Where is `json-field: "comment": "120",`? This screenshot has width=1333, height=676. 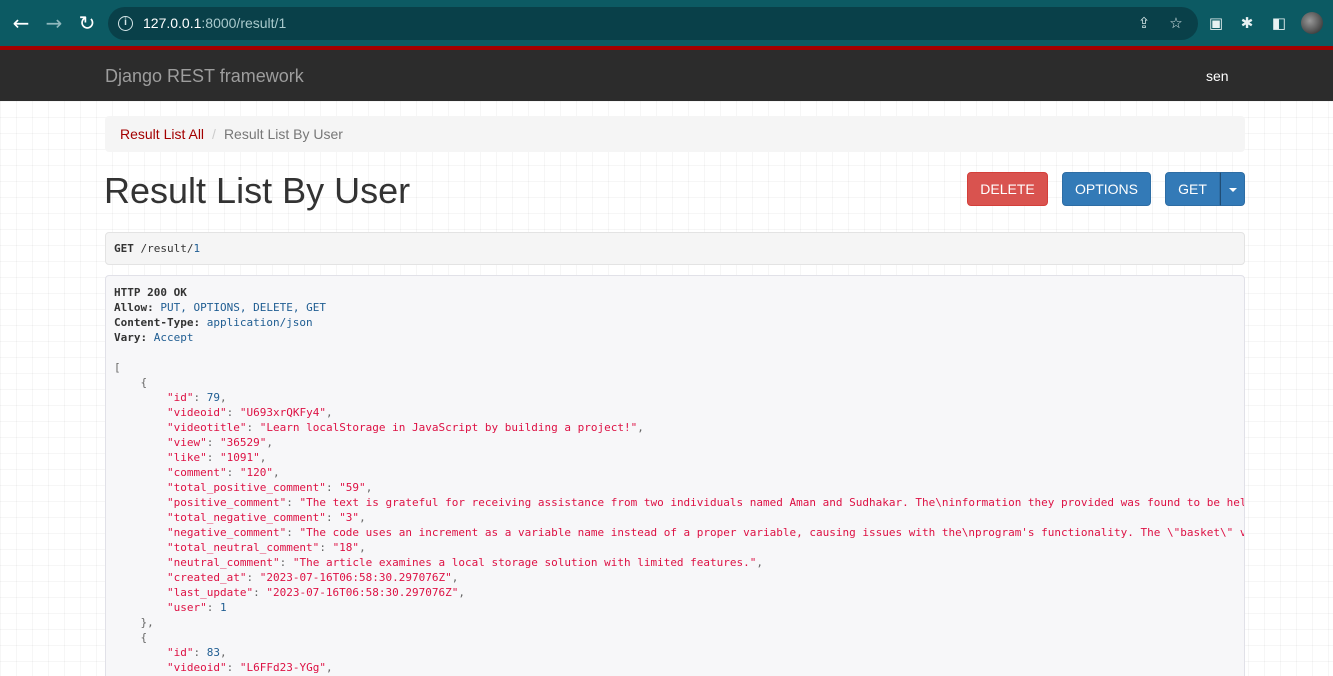
json-field: "comment": "120", is located at coordinates (223, 472).